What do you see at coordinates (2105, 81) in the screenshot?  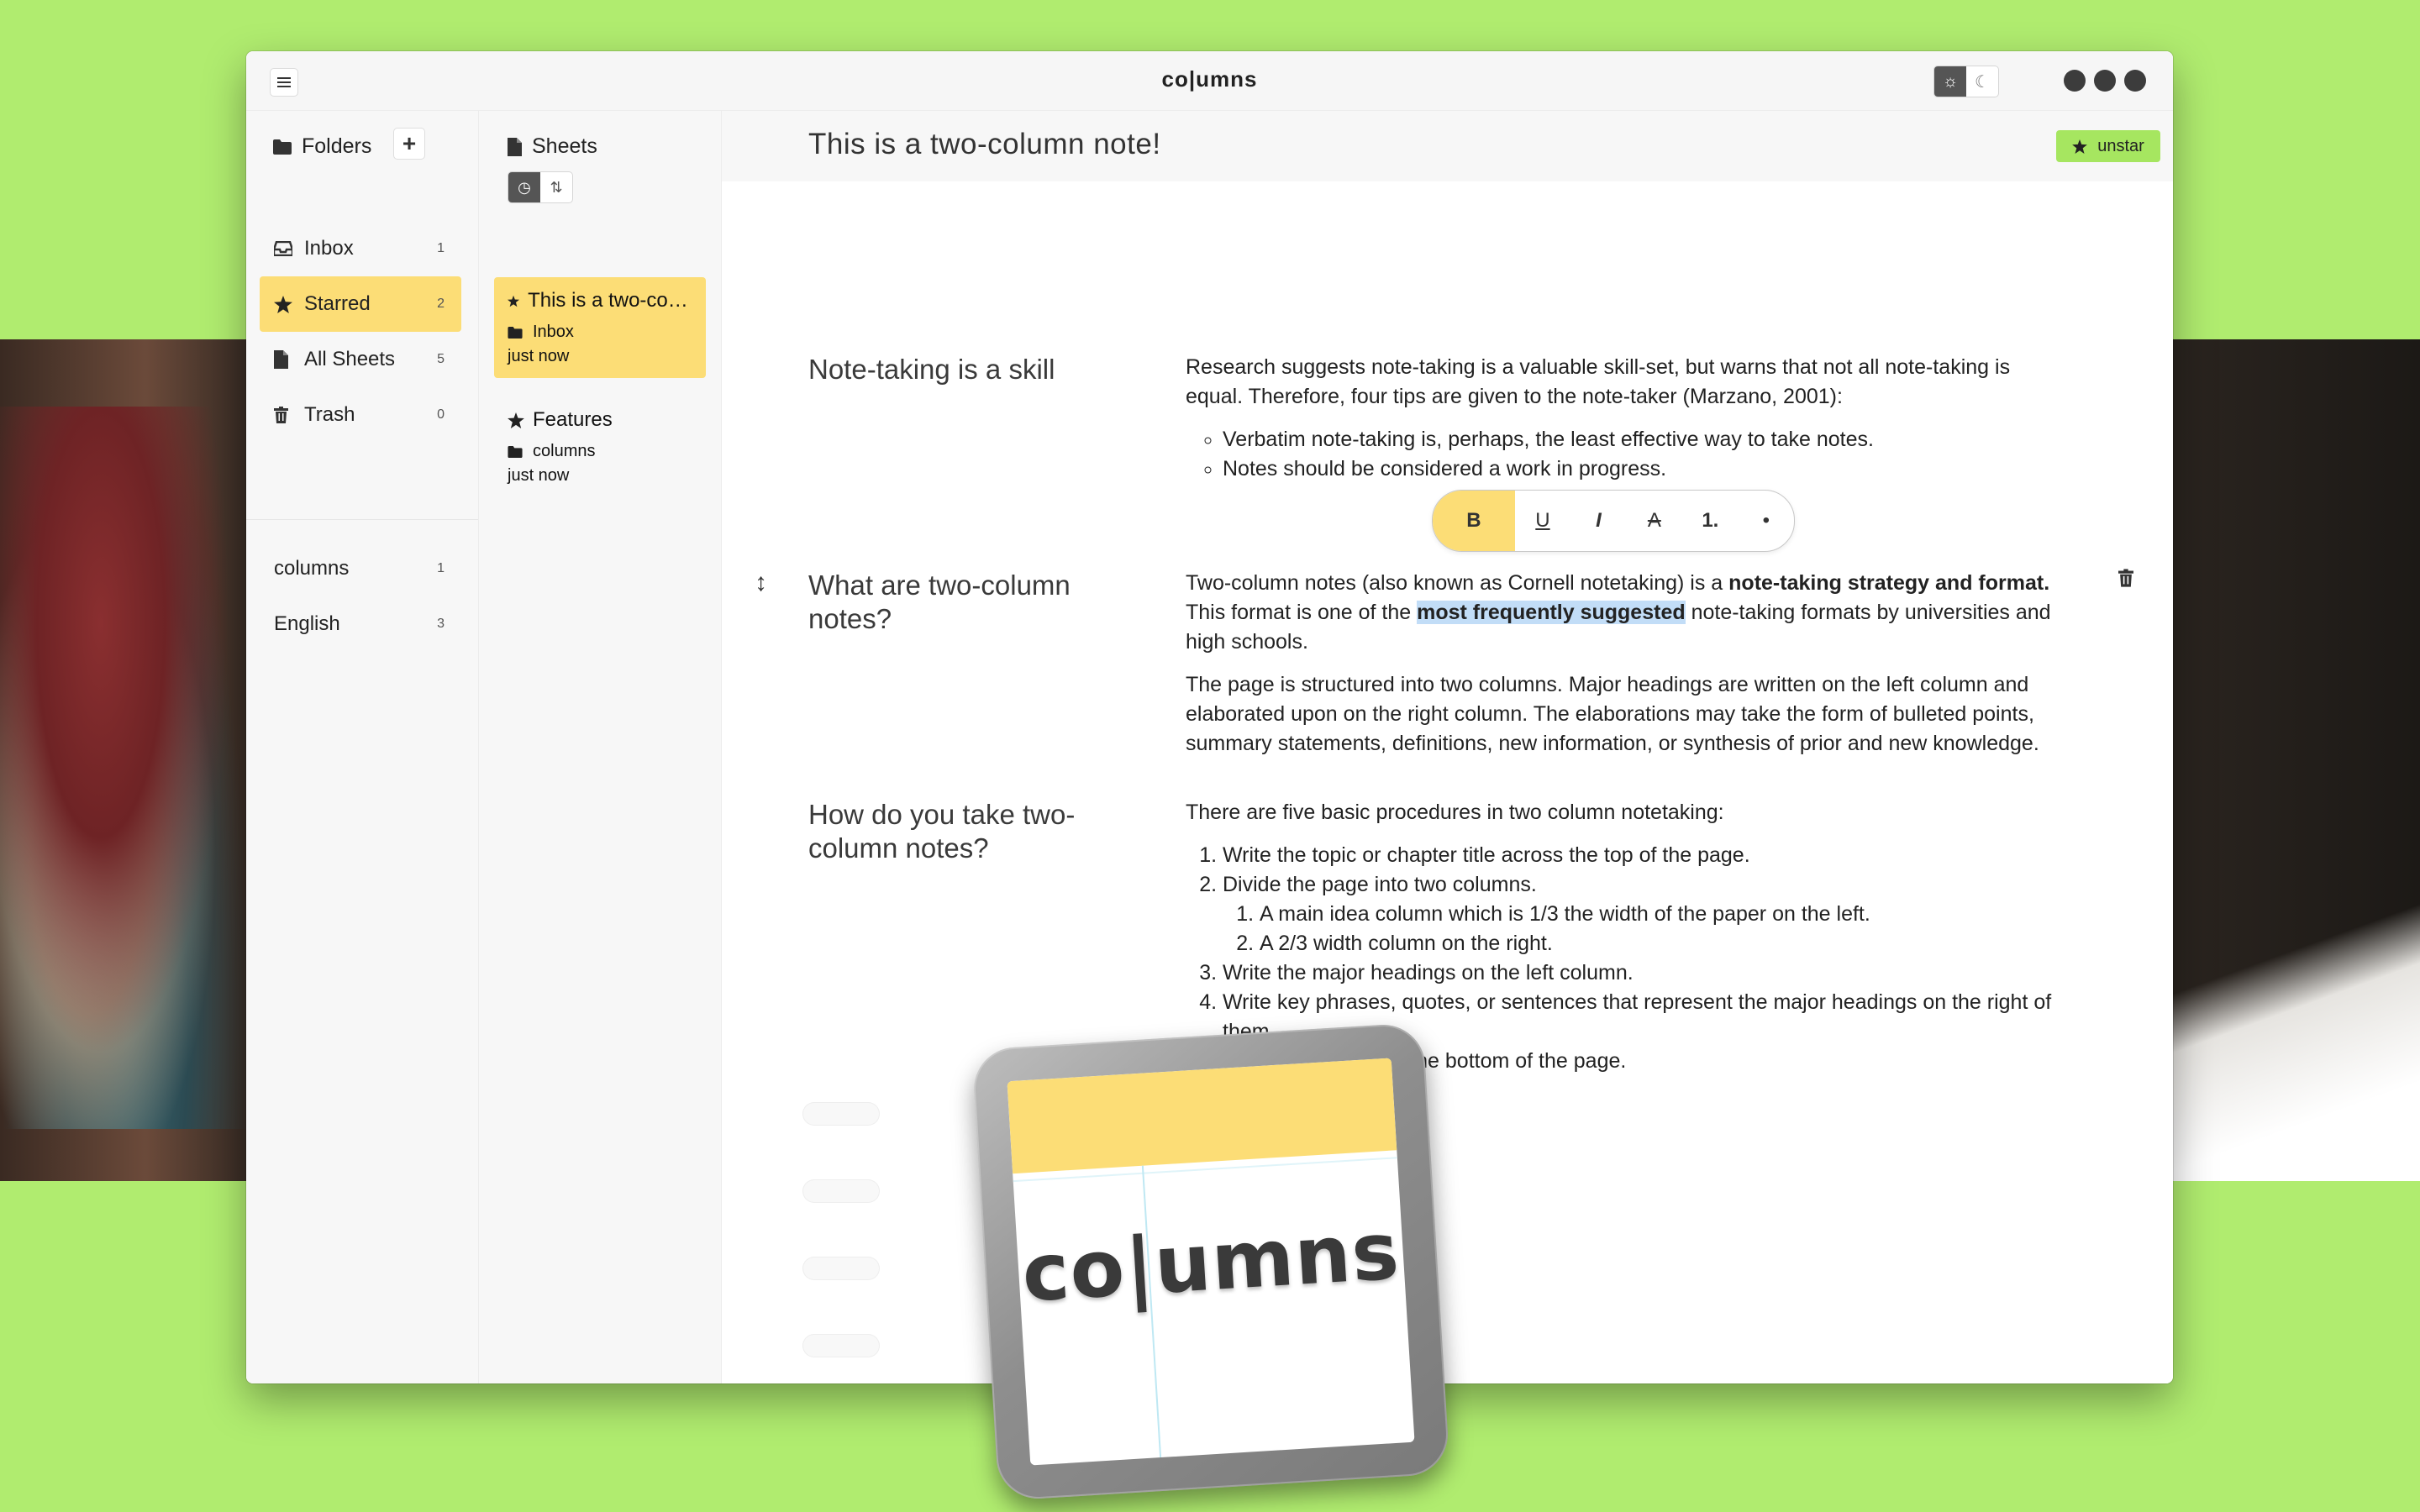 I see `maximize-button` at bounding box center [2105, 81].